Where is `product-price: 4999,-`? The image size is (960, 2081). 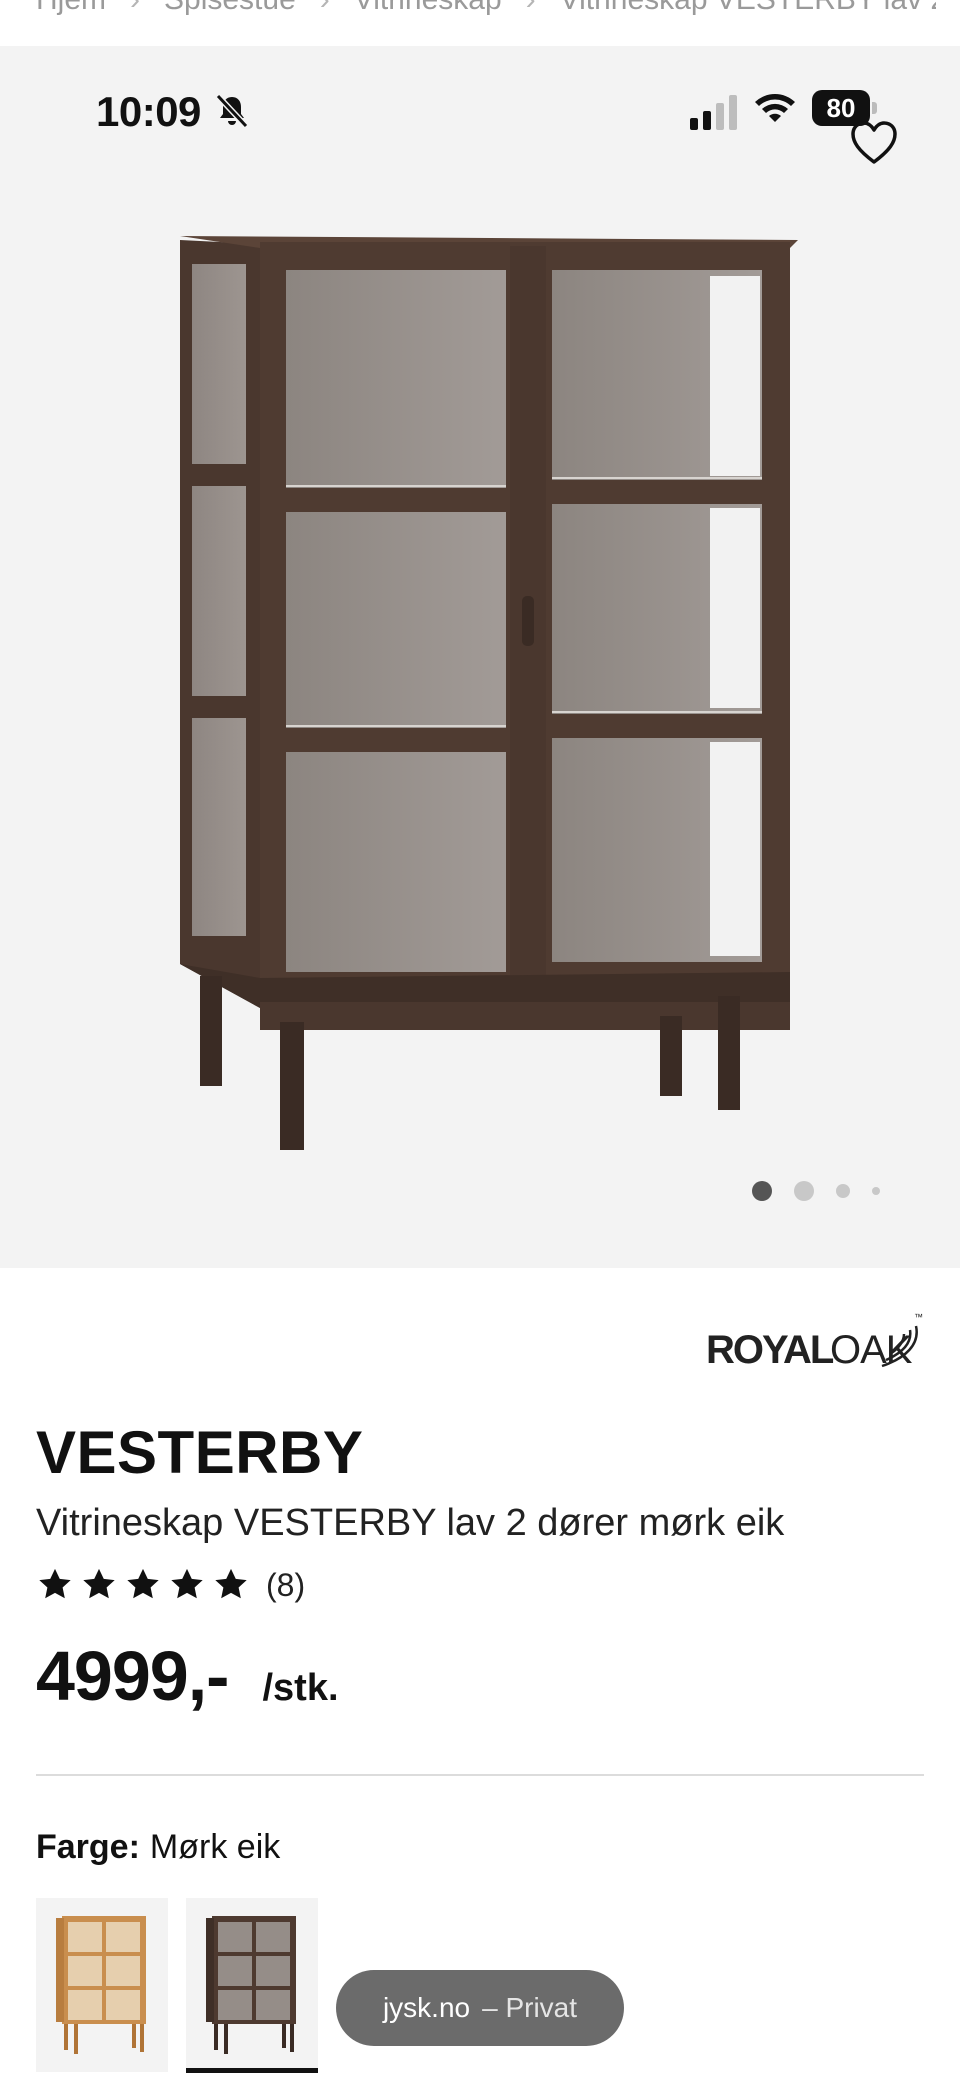
product-price: 4999,- is located at coordinates (132, 1676).